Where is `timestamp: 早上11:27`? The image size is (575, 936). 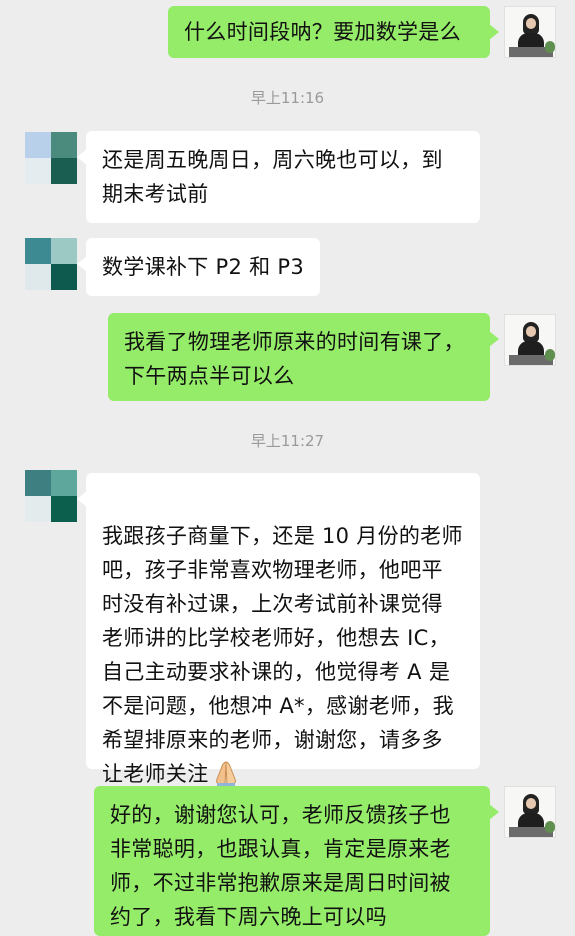 timestamp: 早上11:27 is located at coordinates (287, 441).